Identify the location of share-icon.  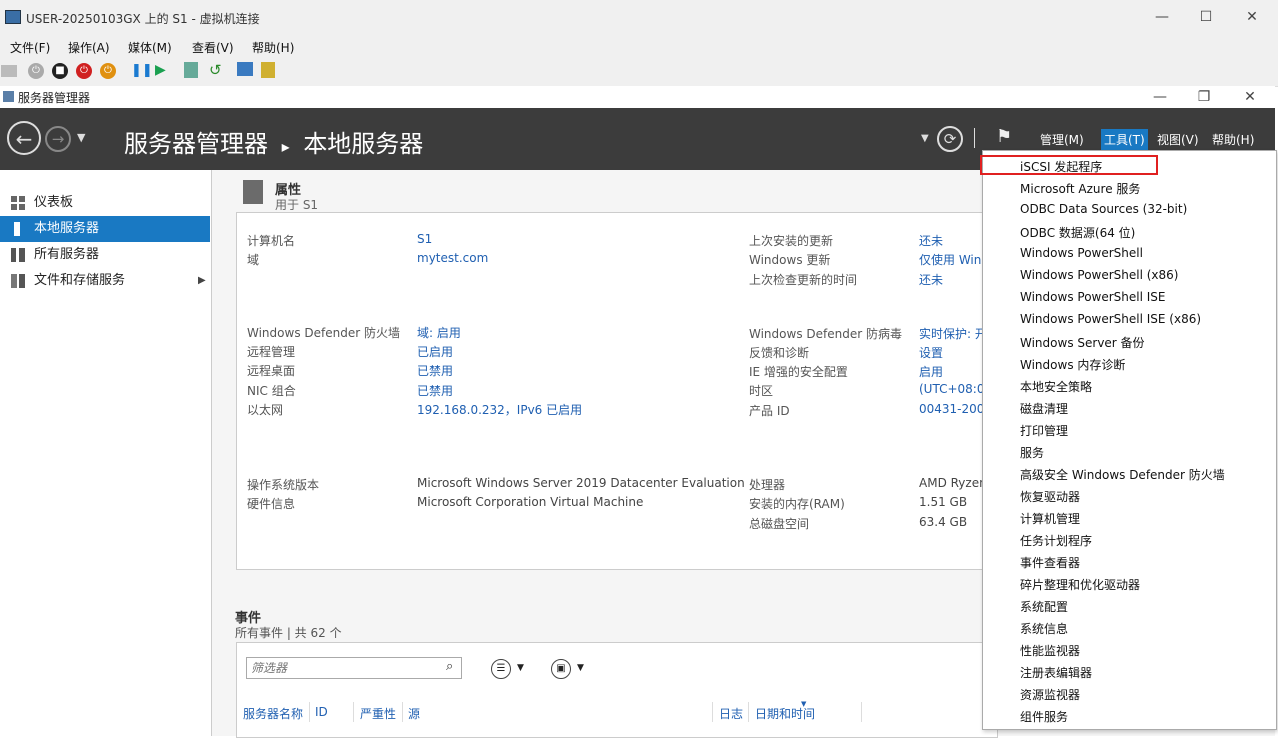
(268, 70).